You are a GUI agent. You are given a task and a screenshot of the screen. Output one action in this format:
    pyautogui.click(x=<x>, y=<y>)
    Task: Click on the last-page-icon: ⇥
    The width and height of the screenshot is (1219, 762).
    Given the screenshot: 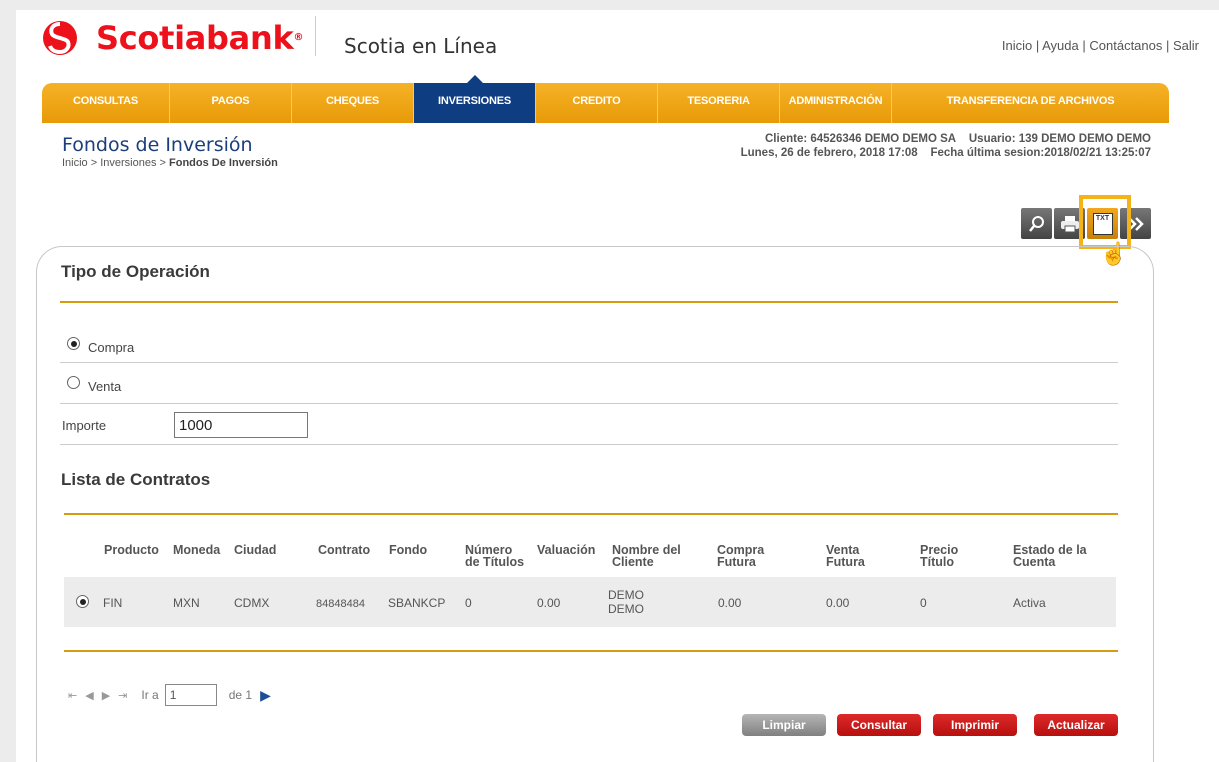 What is the action you would take?
    pyautogui.click(x=122, y=695)
    